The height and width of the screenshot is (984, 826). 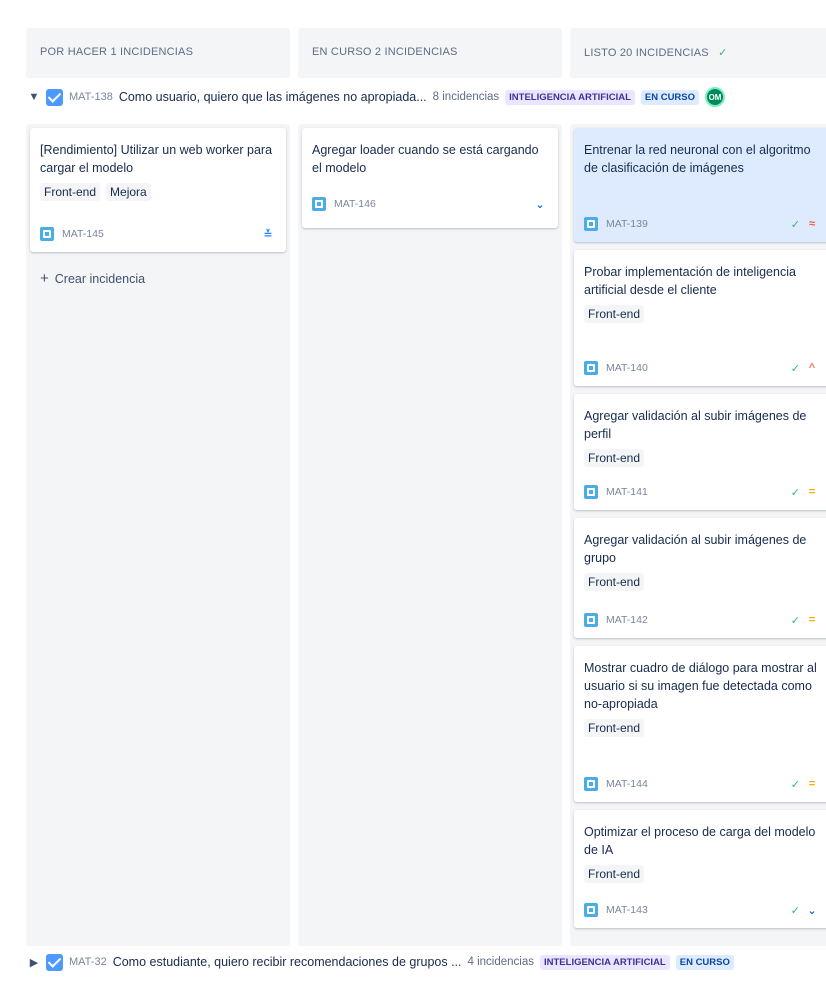 What do you see at coordinates (698, 224) in the screenshot?
I see `card-key: MAT-139` at bounding box center [698, 224].